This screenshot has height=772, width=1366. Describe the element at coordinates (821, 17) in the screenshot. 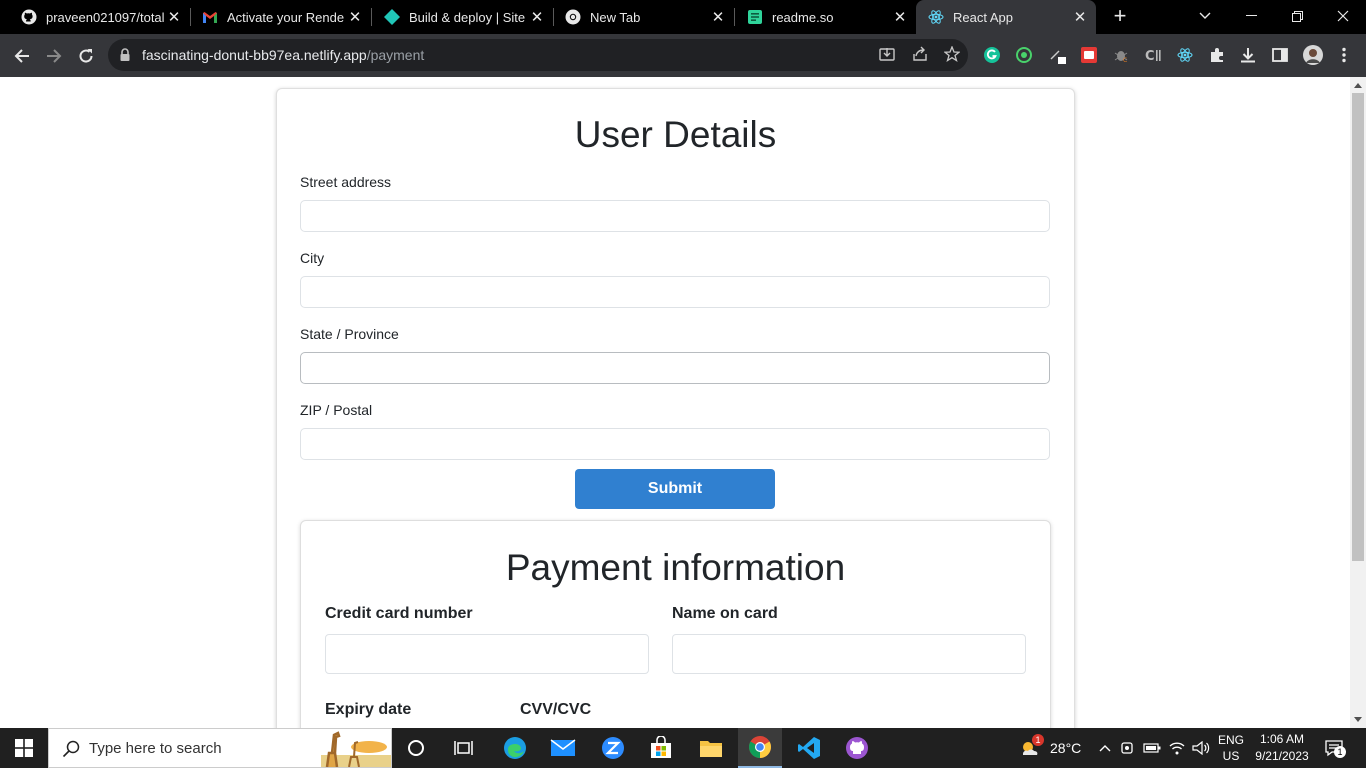

I see `tab-readme: readme.so ✕` at that location.